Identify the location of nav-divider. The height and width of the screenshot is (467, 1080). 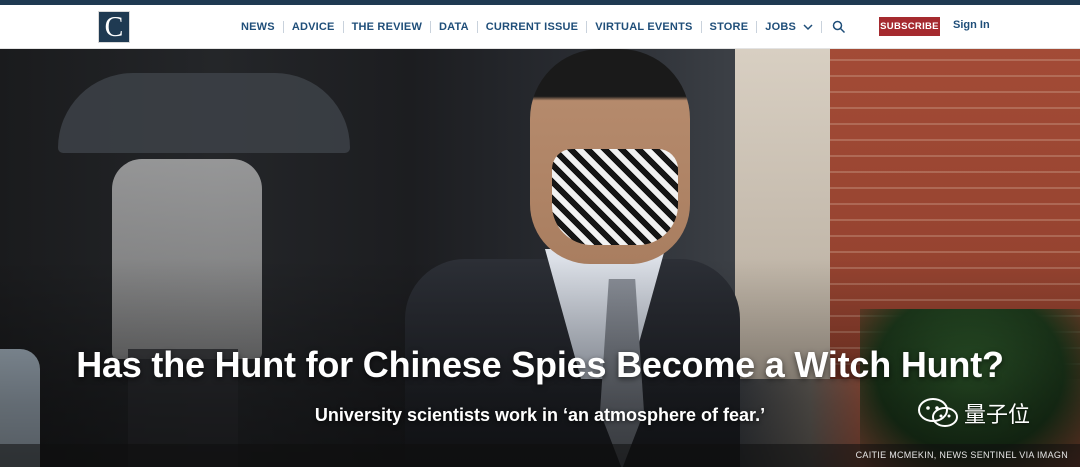
(822, 27).